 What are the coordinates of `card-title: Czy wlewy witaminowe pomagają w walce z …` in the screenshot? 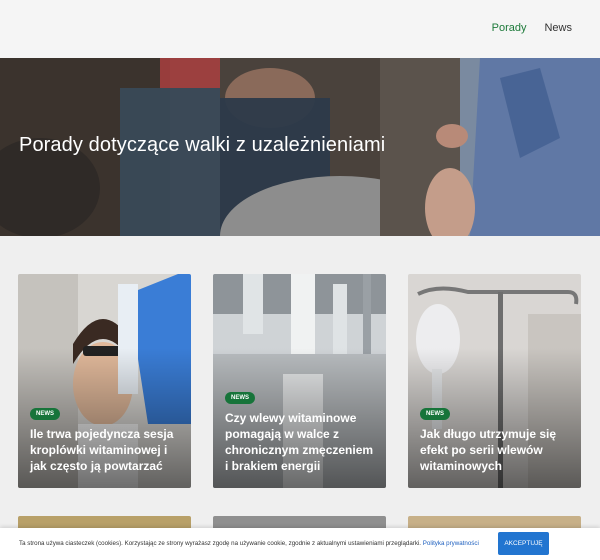 It's located at (299, 442).